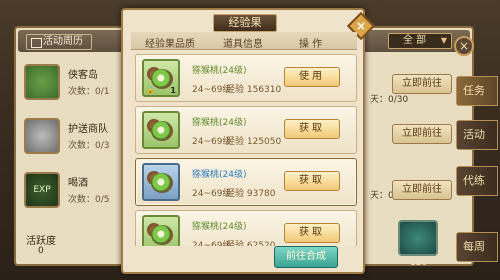 The height and width of the screenshot is (280, 500). What do you see at coordinates (419, 263) in the screenshot?
I see `reward-chest-value: 120` at bounding box center [419, 263].